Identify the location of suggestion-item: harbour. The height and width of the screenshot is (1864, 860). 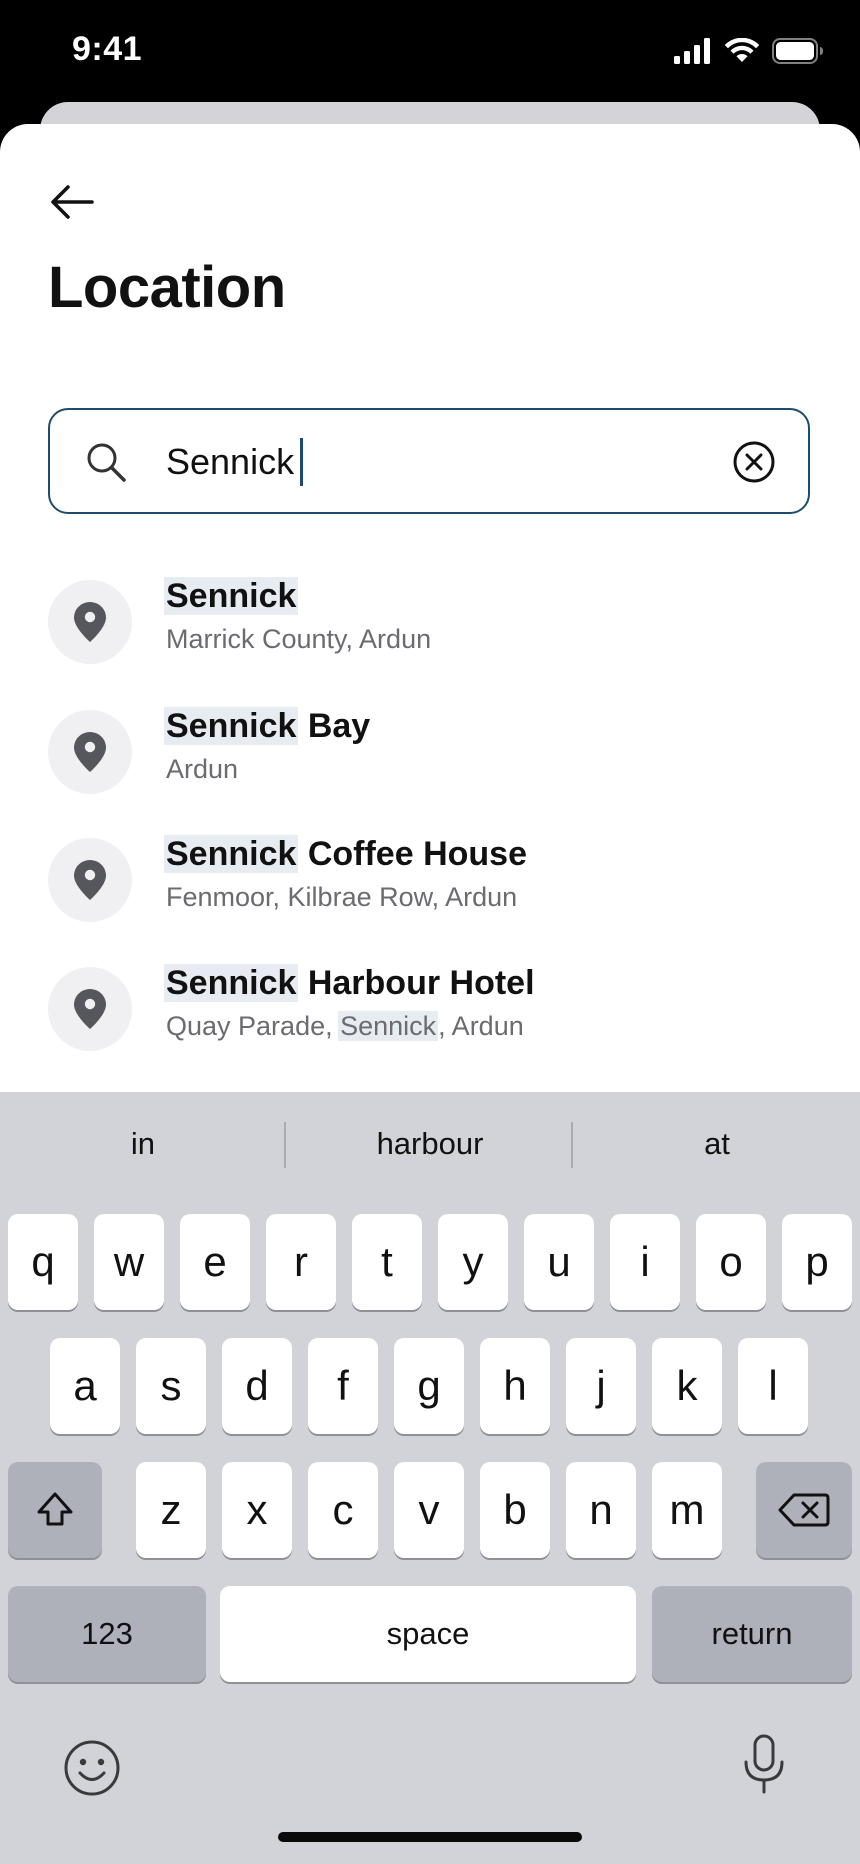
(430, 1144).